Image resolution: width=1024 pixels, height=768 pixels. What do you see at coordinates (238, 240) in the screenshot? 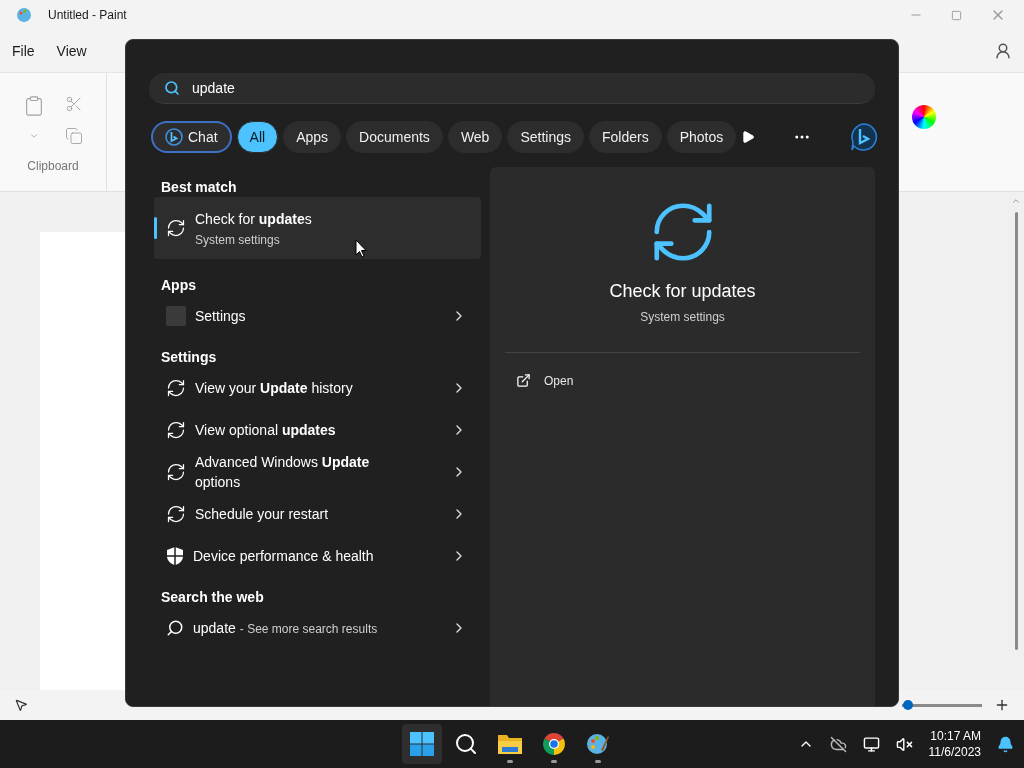
I see `result-subtitle: System settings` at bounding box center [238, 240].